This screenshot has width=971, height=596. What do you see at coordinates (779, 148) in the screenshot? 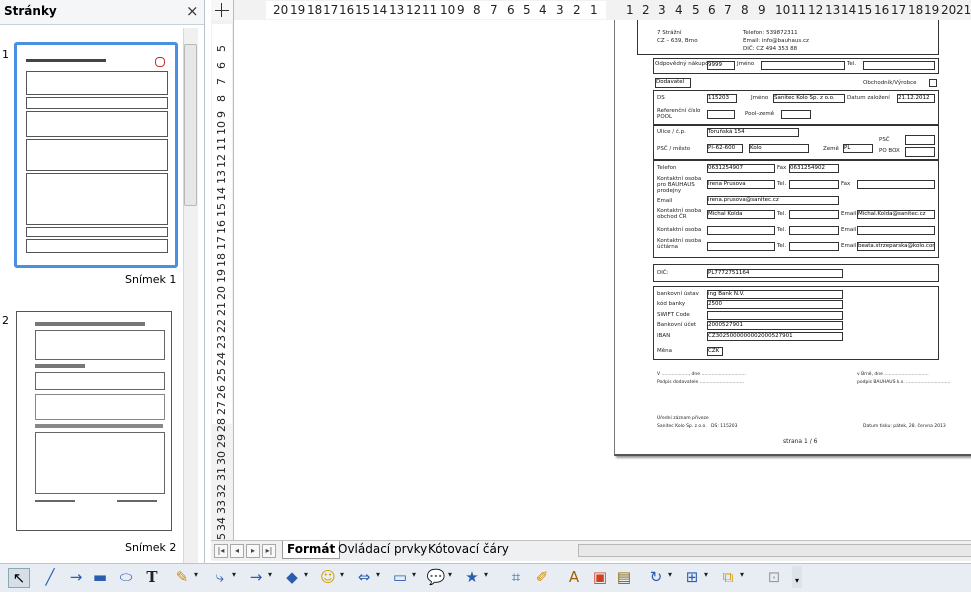
I see `city-field: Kolo` at bounding box center [779, 148].